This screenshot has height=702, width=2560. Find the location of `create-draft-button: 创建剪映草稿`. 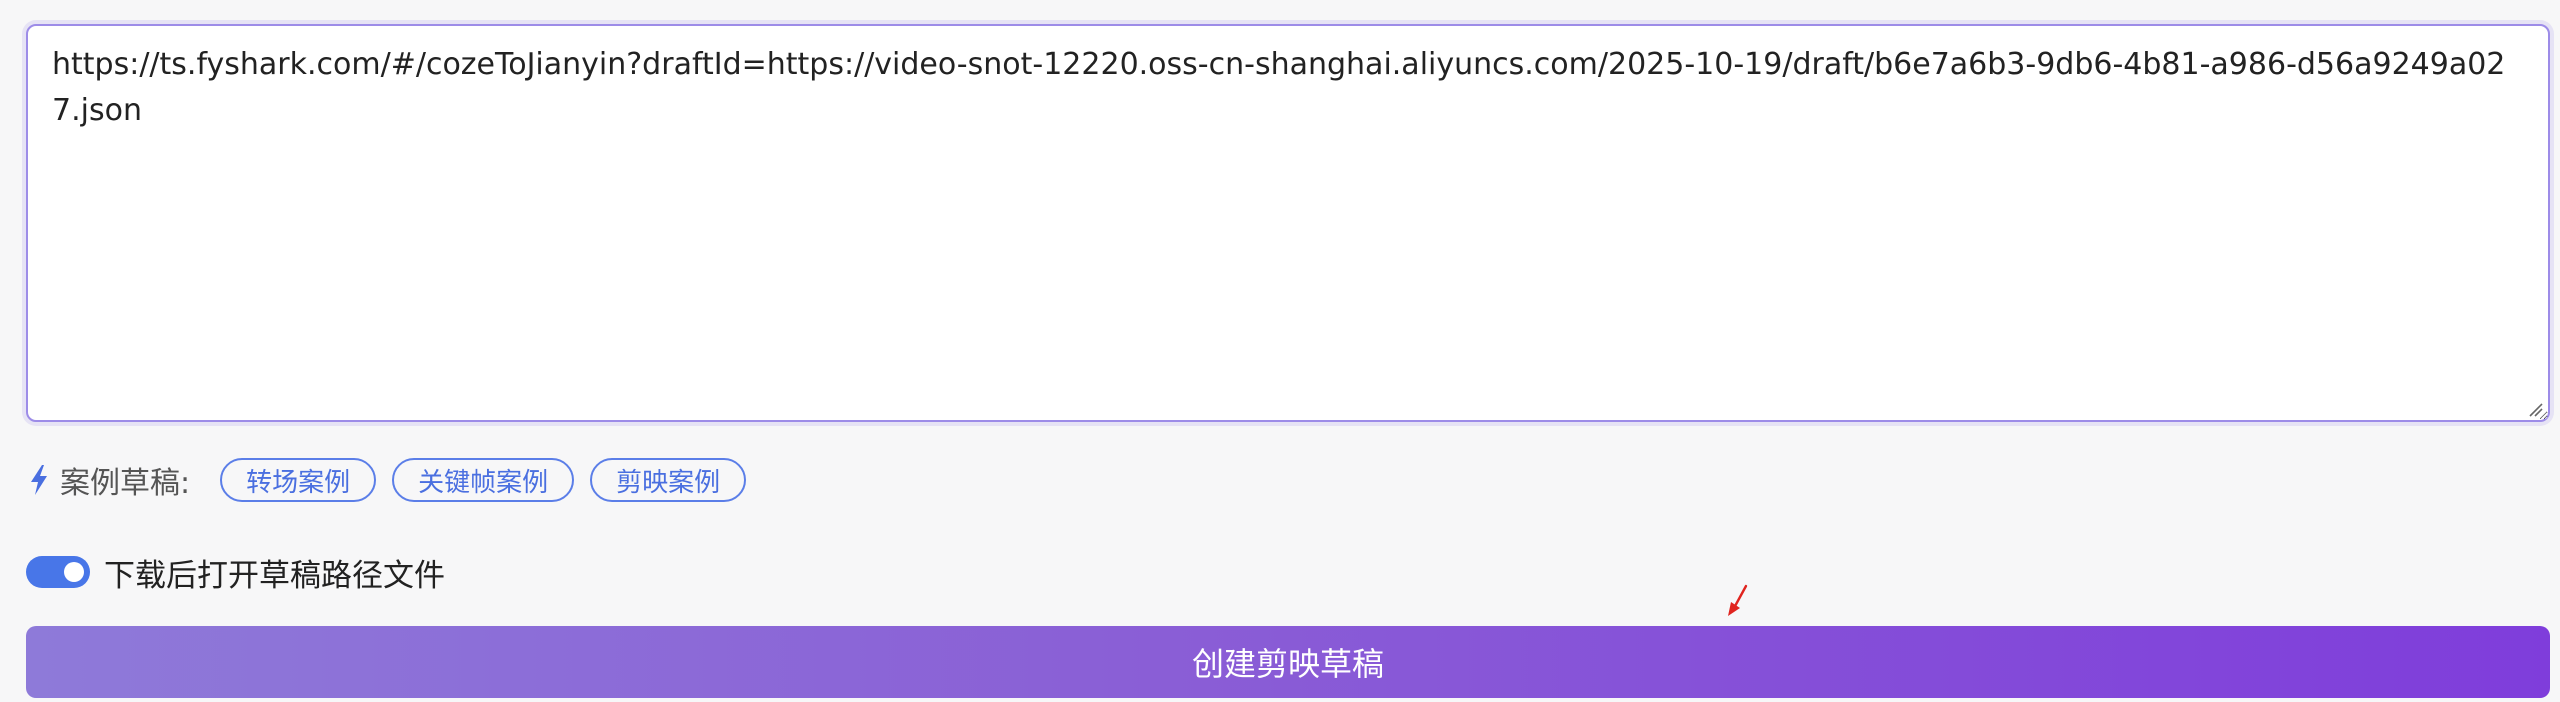

create-draft-button: 创建剪映草稿 is located at coordinates (1288, 662).